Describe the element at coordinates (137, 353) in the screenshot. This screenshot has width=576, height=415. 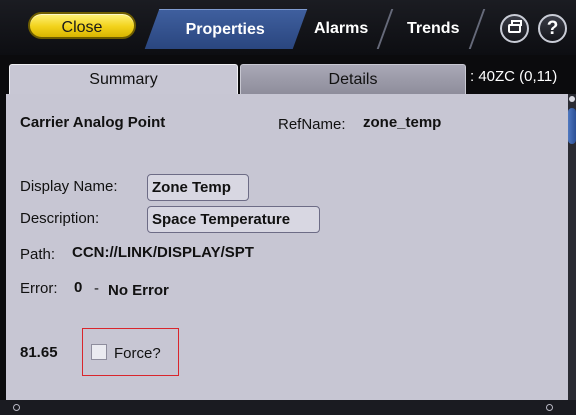
I see `force-label: Force?` at that location.